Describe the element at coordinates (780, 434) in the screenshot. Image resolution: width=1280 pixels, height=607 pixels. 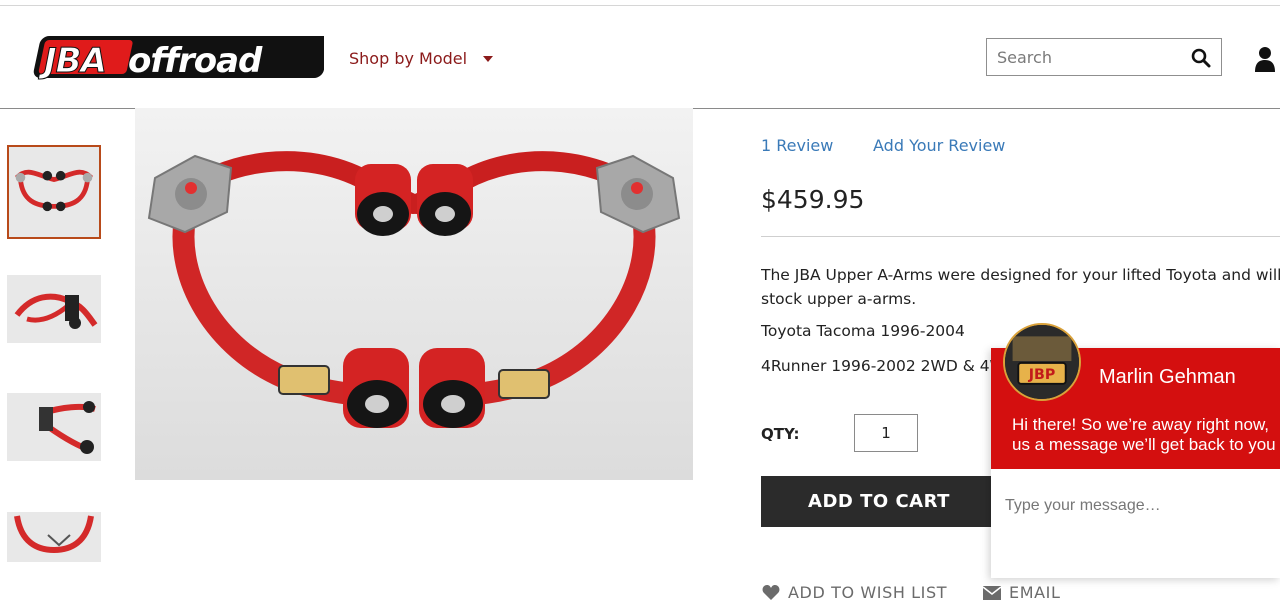
I see `qty-label: QTY:` at that location.